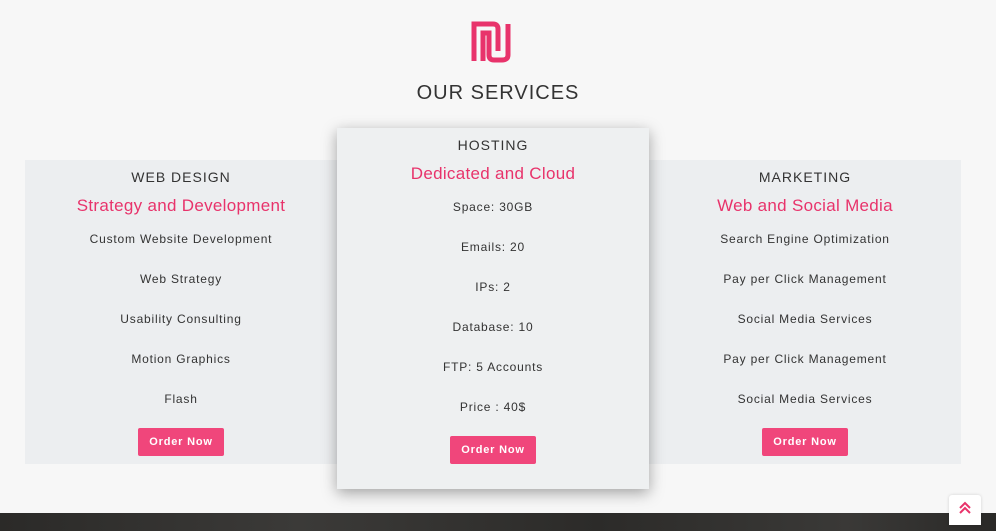 The width and height of the screenshot is (996, 531). Describe the element at coordinates (805, 239) in the screenshot. I see `feature-item: Search Engine Optimization` at that location.